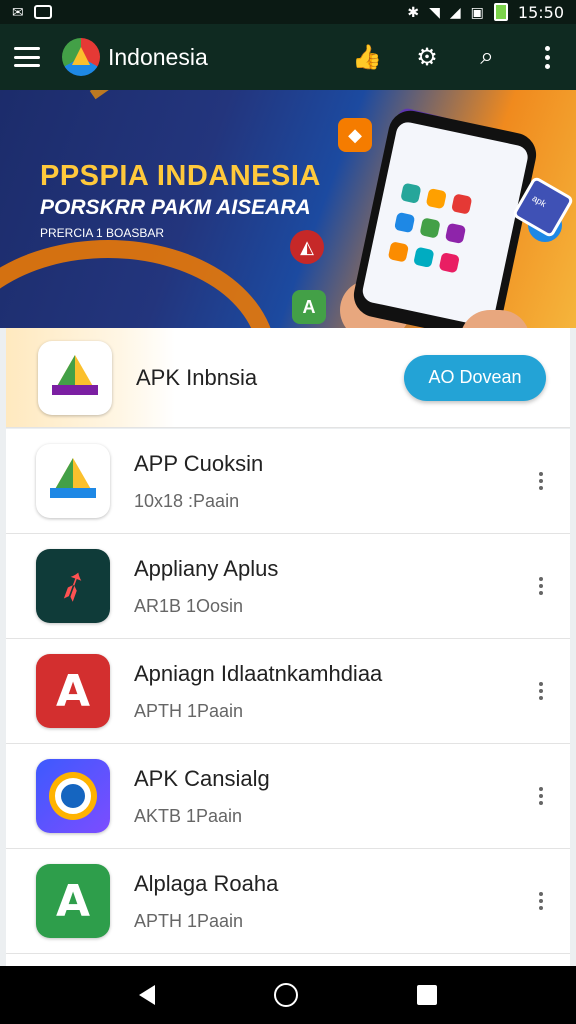 The width and height of the screenshot is (576, 1024). What do you see at coordinates (500, 12) in the screenshot?
I see `battery-icon` at bounding box center [500, 12].